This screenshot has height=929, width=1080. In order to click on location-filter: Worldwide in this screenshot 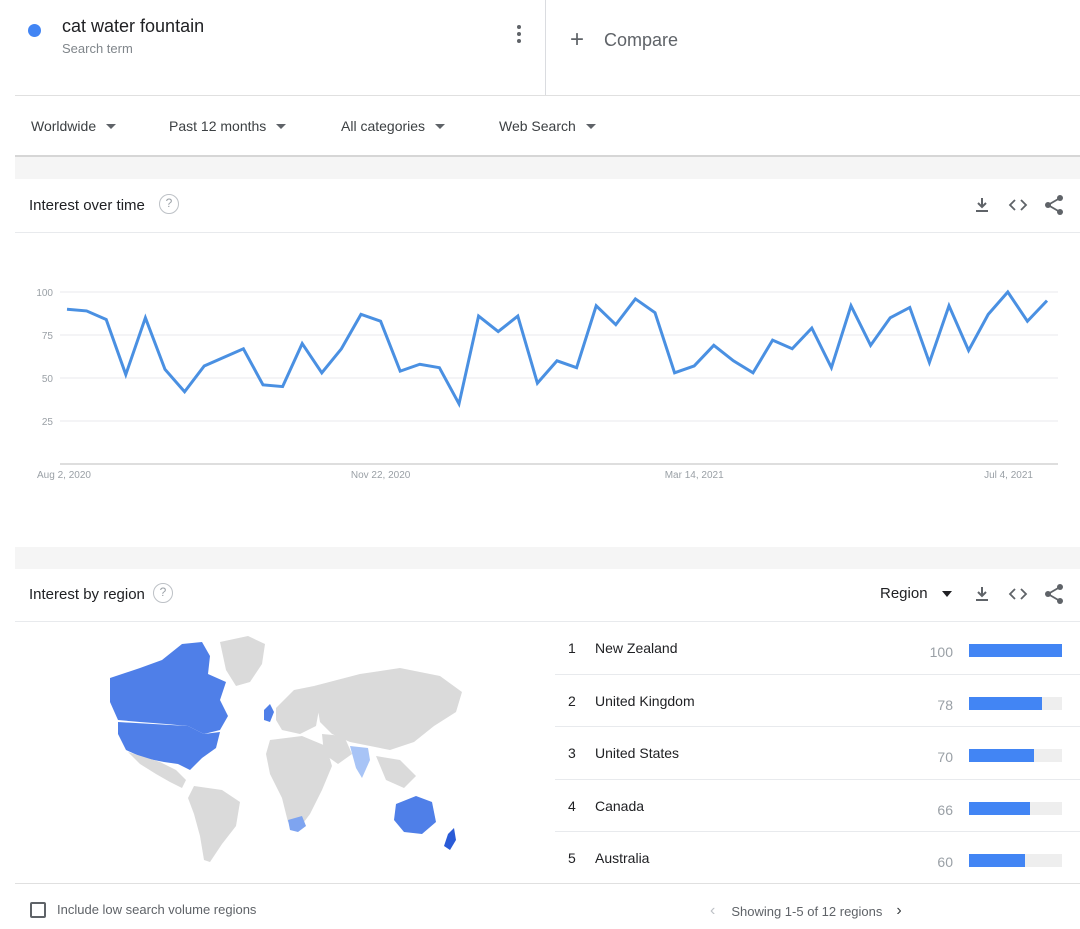, I will do `click(74, 126)`.